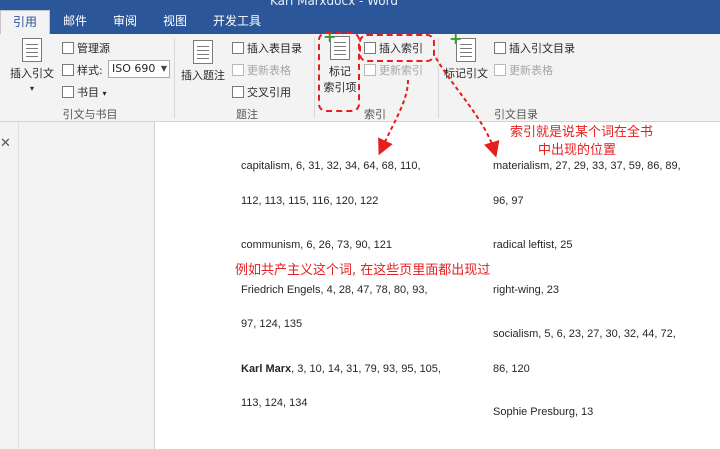  I want to click on mark-citation-button: 标记引文, so click(466, 55).